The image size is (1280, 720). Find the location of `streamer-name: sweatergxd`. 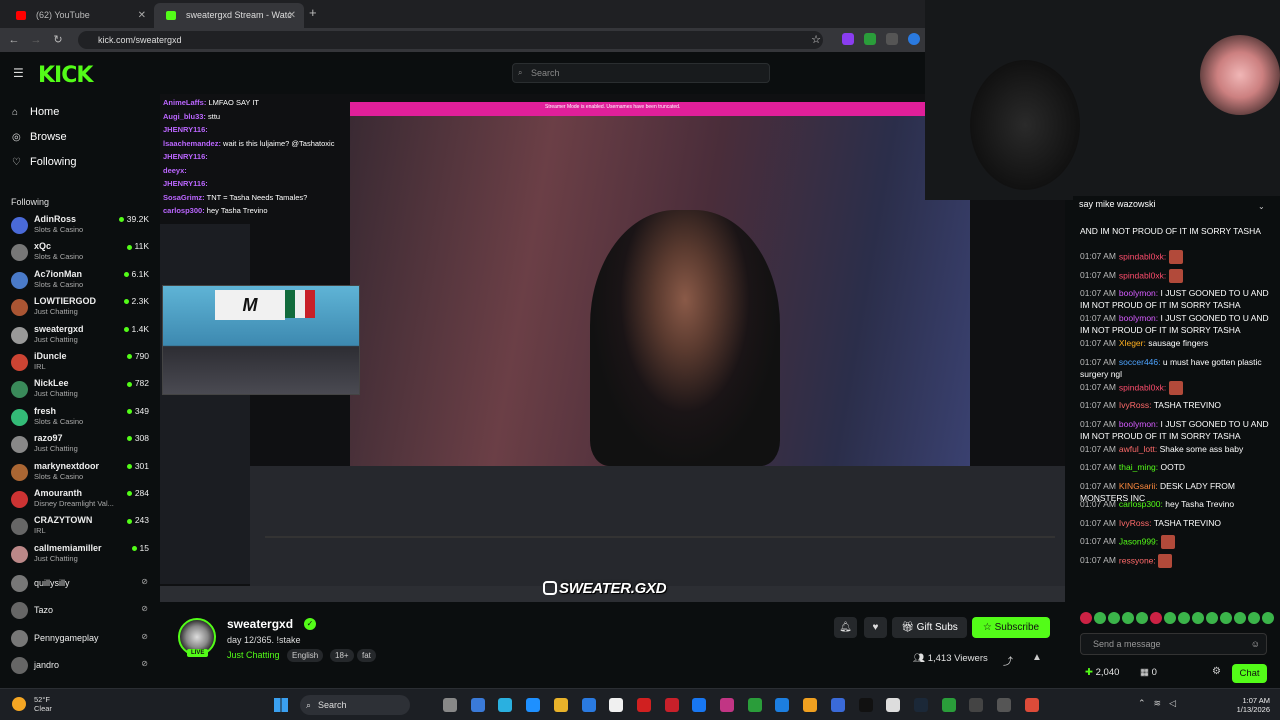

streamer-name: sweatergxd is located at coordinates (260, 624).